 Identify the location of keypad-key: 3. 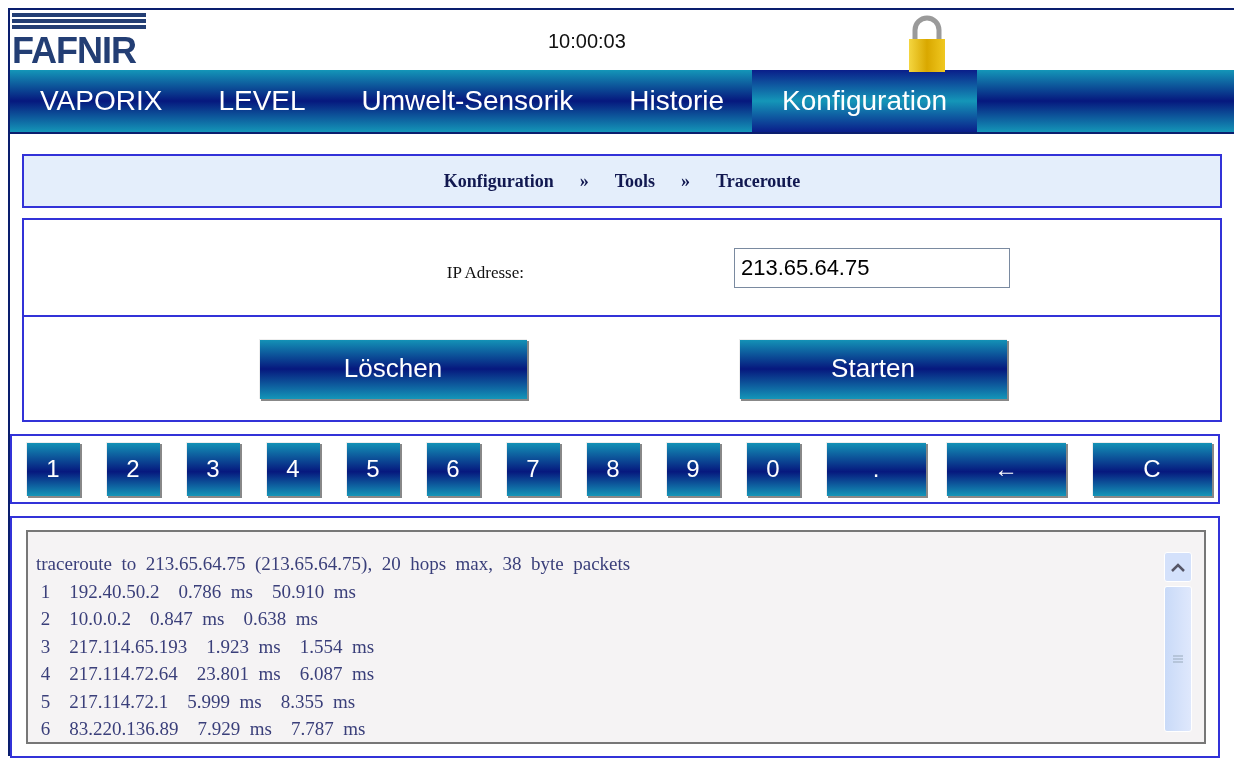
(213, 469).